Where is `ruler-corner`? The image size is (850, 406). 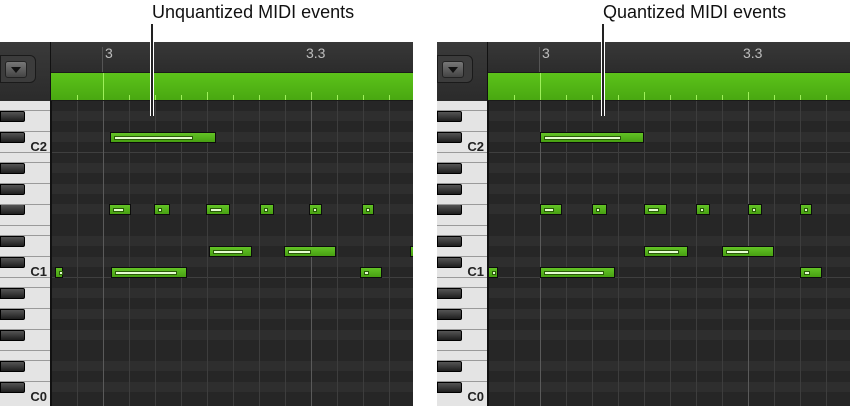 ruler-corner is located at coordinates (25, 71).